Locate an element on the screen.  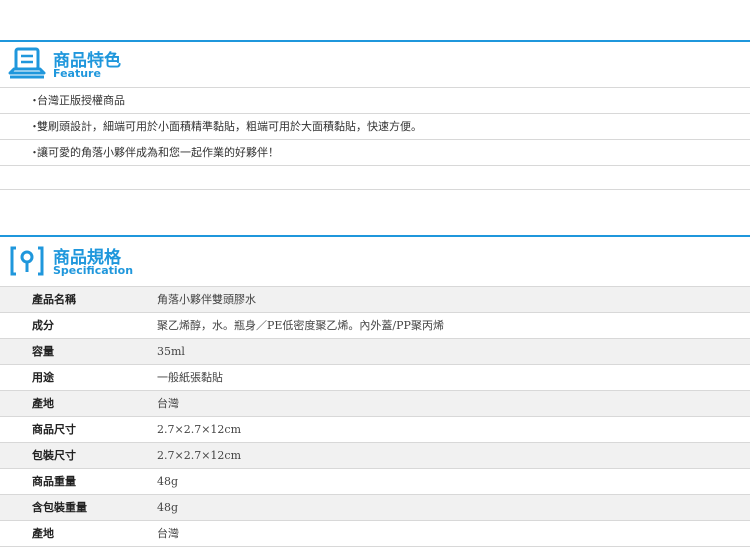
spec-row: 用途 一般紙張黏貼 is located at coordinates (375, 378).